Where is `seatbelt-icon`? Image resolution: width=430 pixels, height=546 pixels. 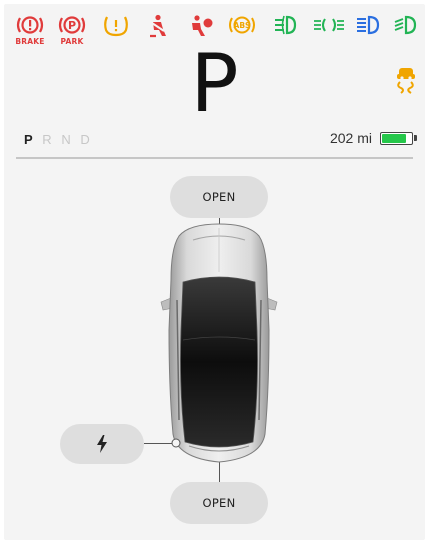
seatbelt-icon is located at coordinates (158, 26).